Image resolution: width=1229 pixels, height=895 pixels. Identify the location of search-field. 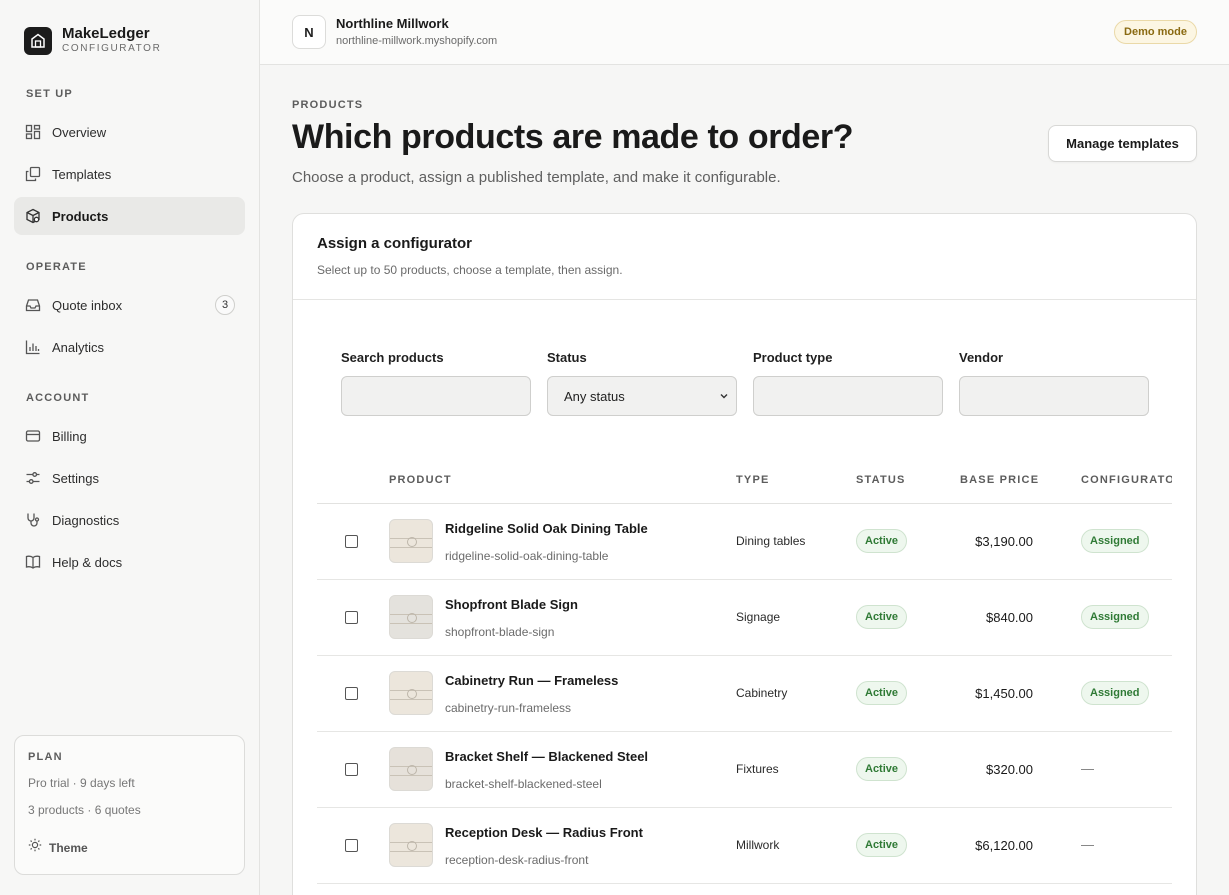
(436, 396).